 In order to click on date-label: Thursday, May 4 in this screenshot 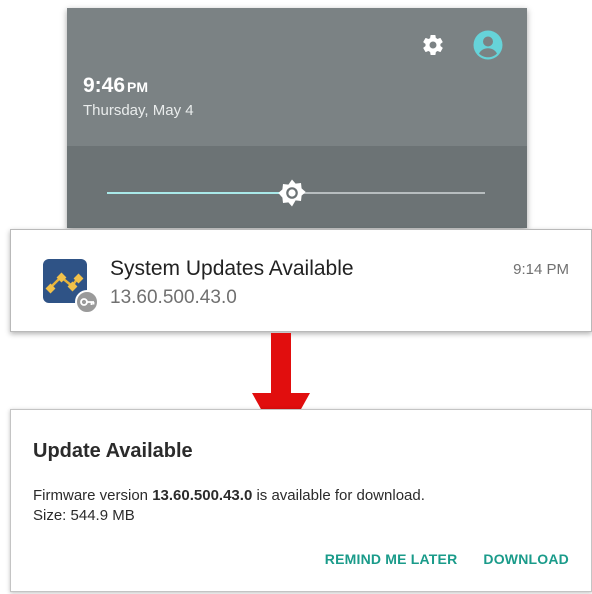, I will do `click(138, 110)`.